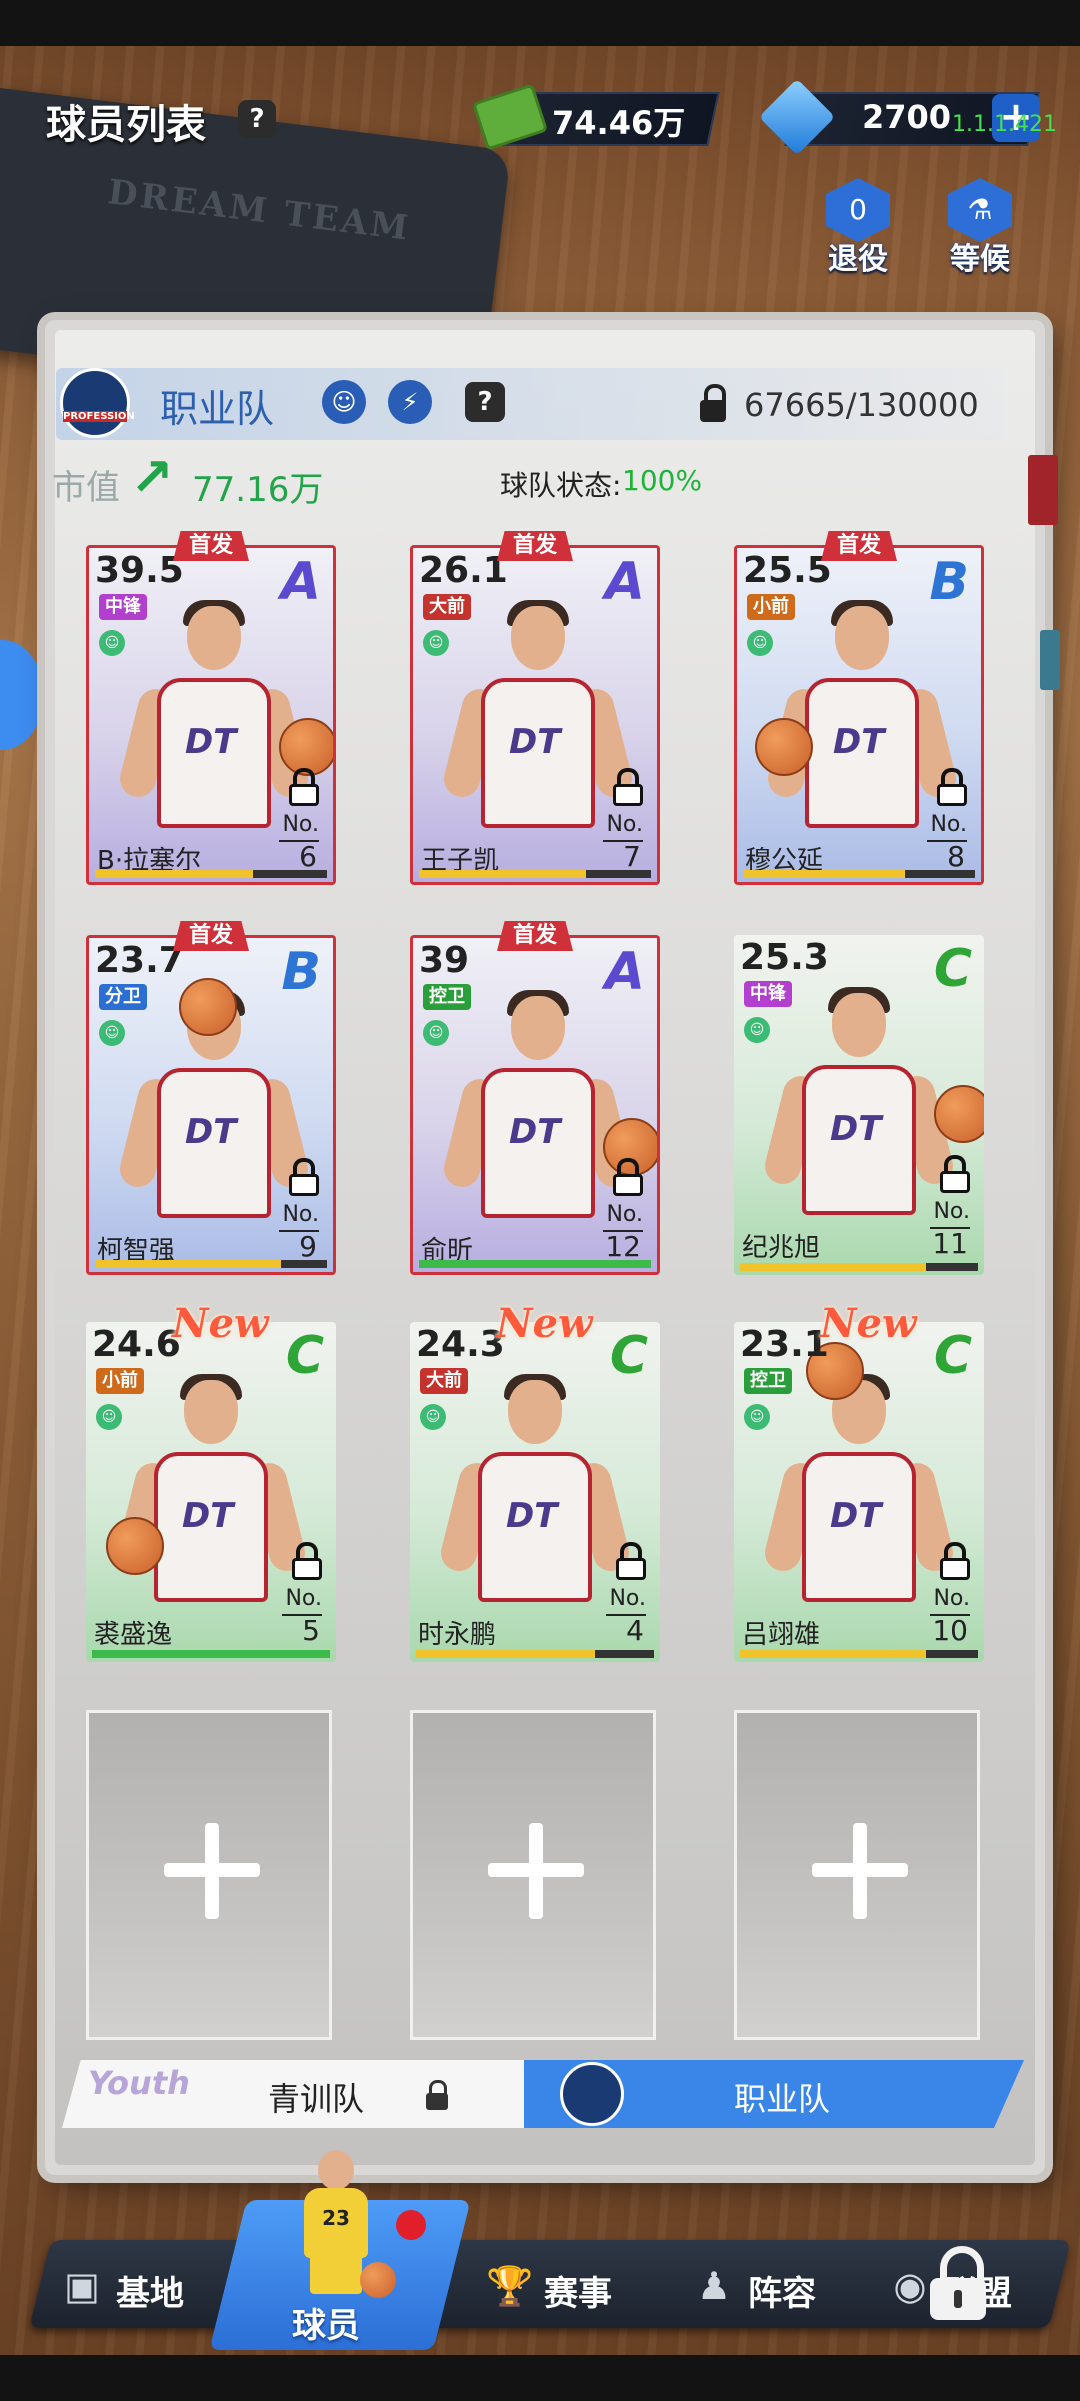 The image size is (1080, 2401). Describe the element at coordinates (123, 997) in the screenshot. I see `position-badge: 分卫` at that location.